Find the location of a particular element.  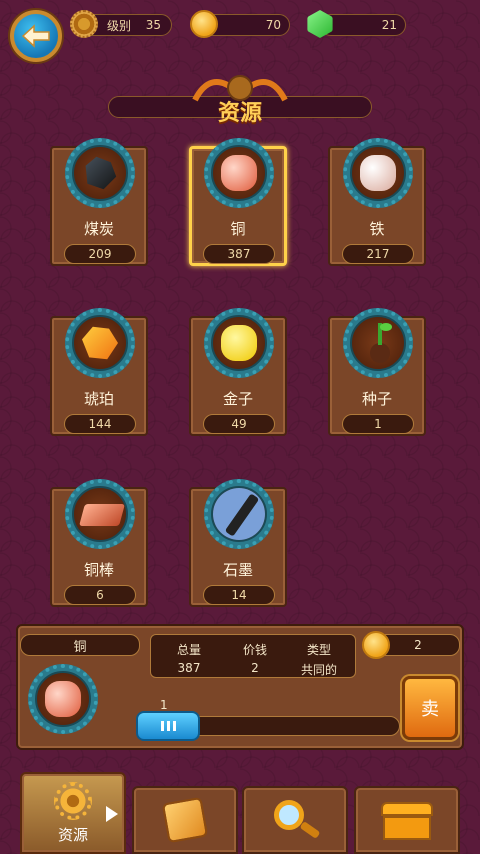

detail-stats: 总量 387 价钱 2 类型 共同的 is located at coordinates (253, 656).